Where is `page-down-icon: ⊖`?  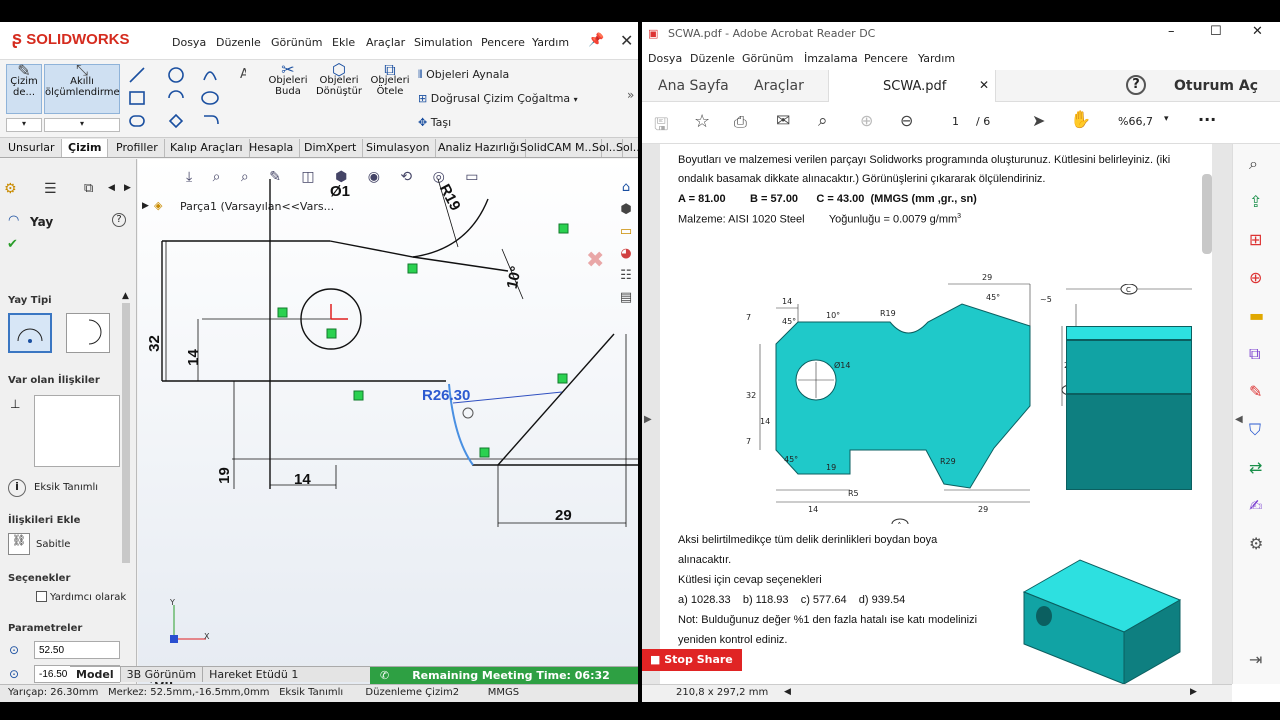
page-down-icon: ⊖ is located at coordinates (906, 120).